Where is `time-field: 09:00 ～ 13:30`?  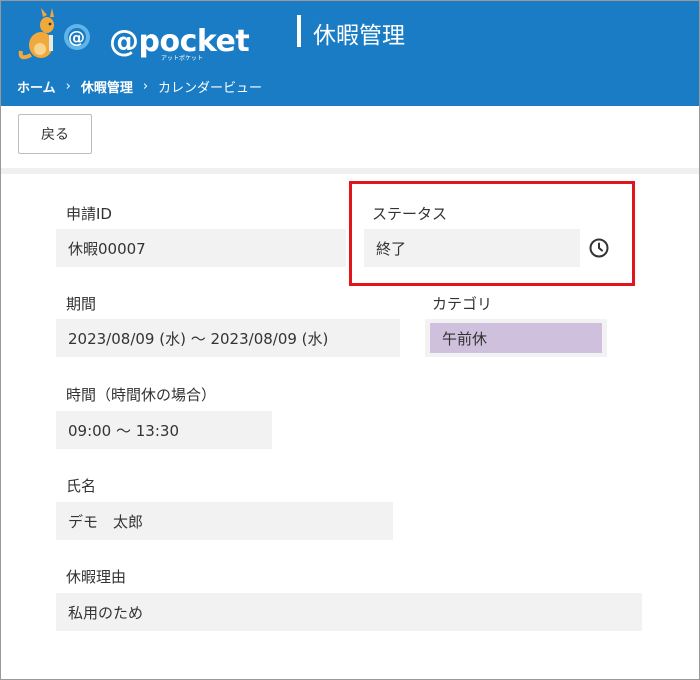 time-field: 09:00 ～ 13:30 is located at coordinates (164, 430).